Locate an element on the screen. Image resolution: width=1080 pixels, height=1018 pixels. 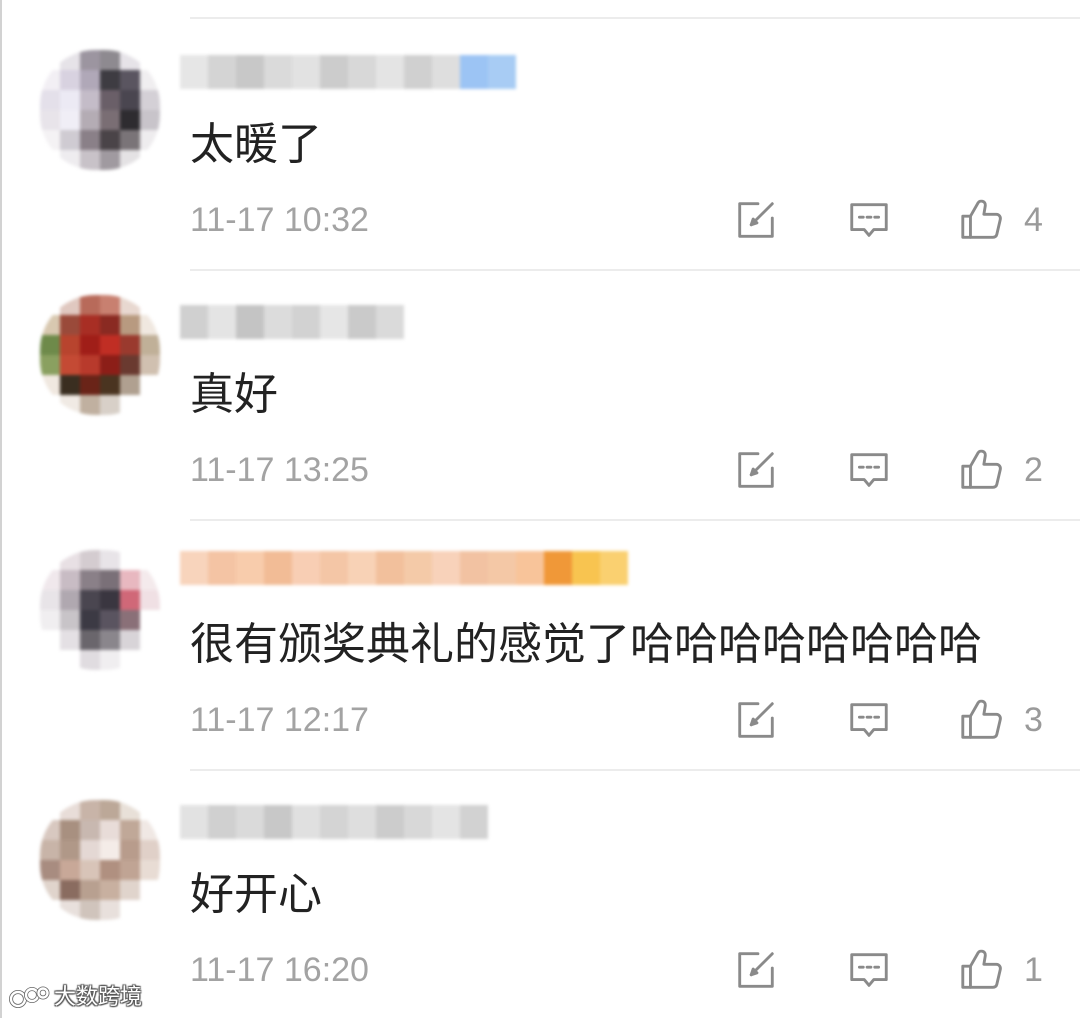
like-button: 4 is located at coordinates (1000, 220).